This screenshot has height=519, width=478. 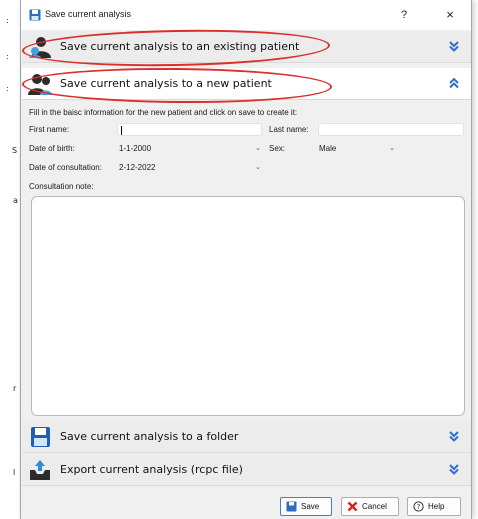 I want to click on consultation-date-value: 2-12-2022, so click(x=137, y=167).